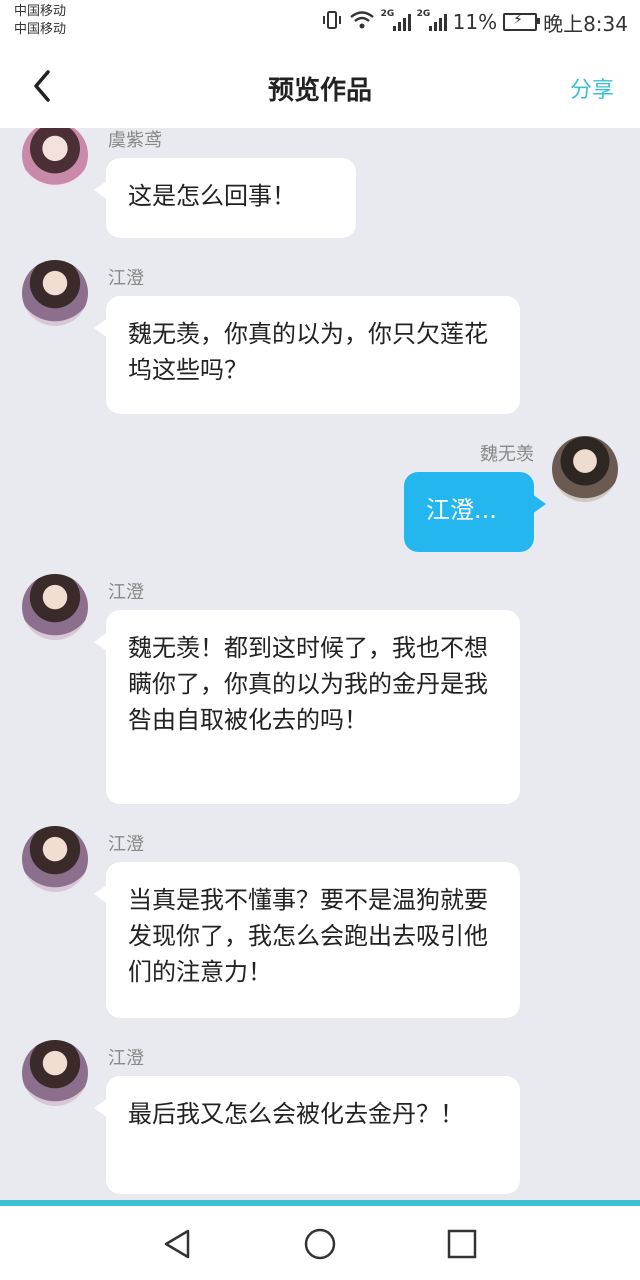 Image resolution: width=640 pixels, height=1280 pixels. I want to click on message-bubble: 魏无羡！都到这时候了，我也不想瞒你了，你真的以为我的金丹是我咎由自取被化去的吗！, so click(307, 707).